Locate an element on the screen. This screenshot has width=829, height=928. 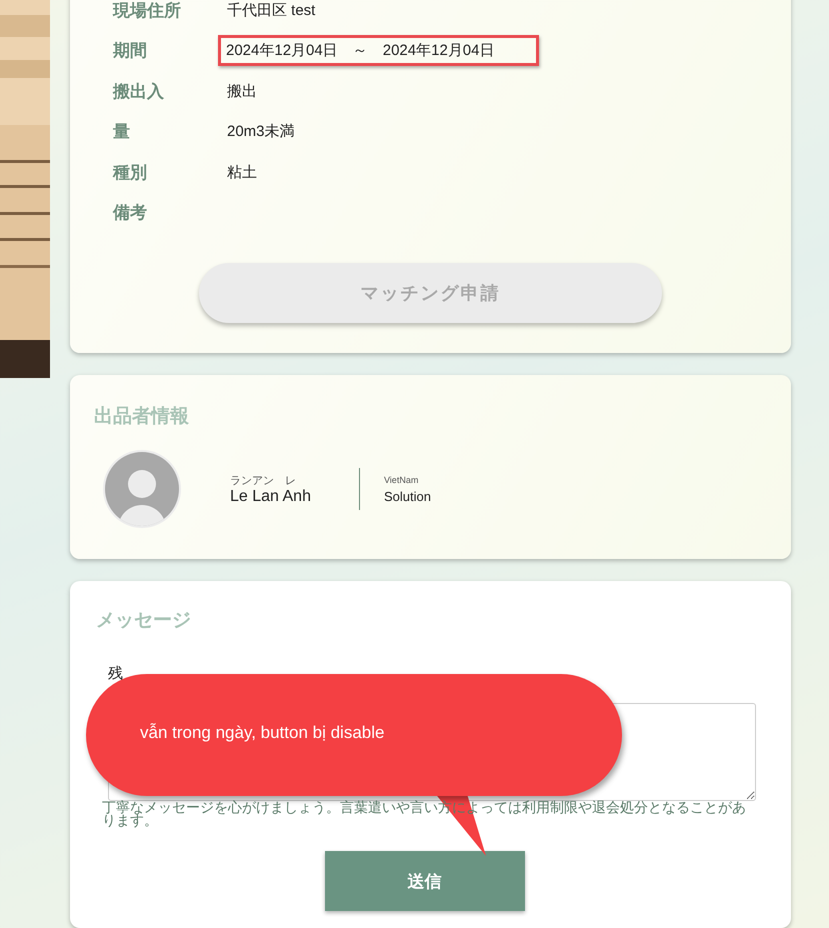
seller-name: Le Lan Anh is located at coordinates (270, 497).